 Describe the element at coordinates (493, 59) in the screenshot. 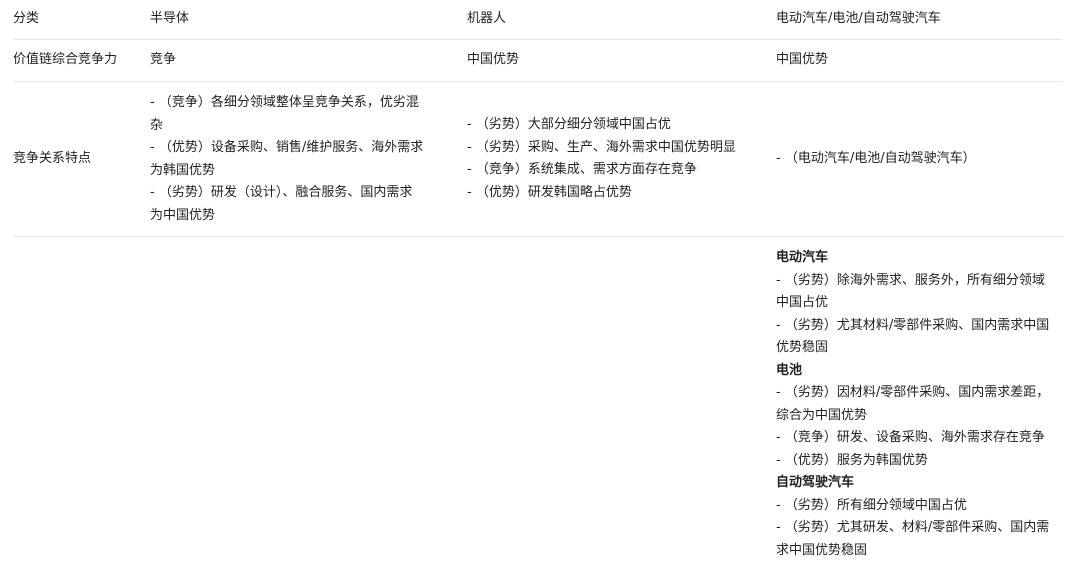

I see `cell-robot-value-chain: 中国优势` at that location.